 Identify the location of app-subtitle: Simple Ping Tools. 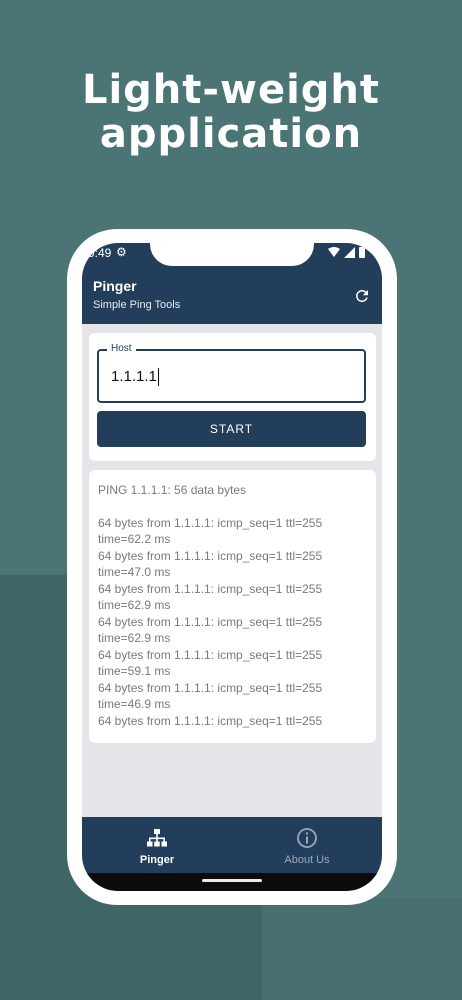
(137, 305).